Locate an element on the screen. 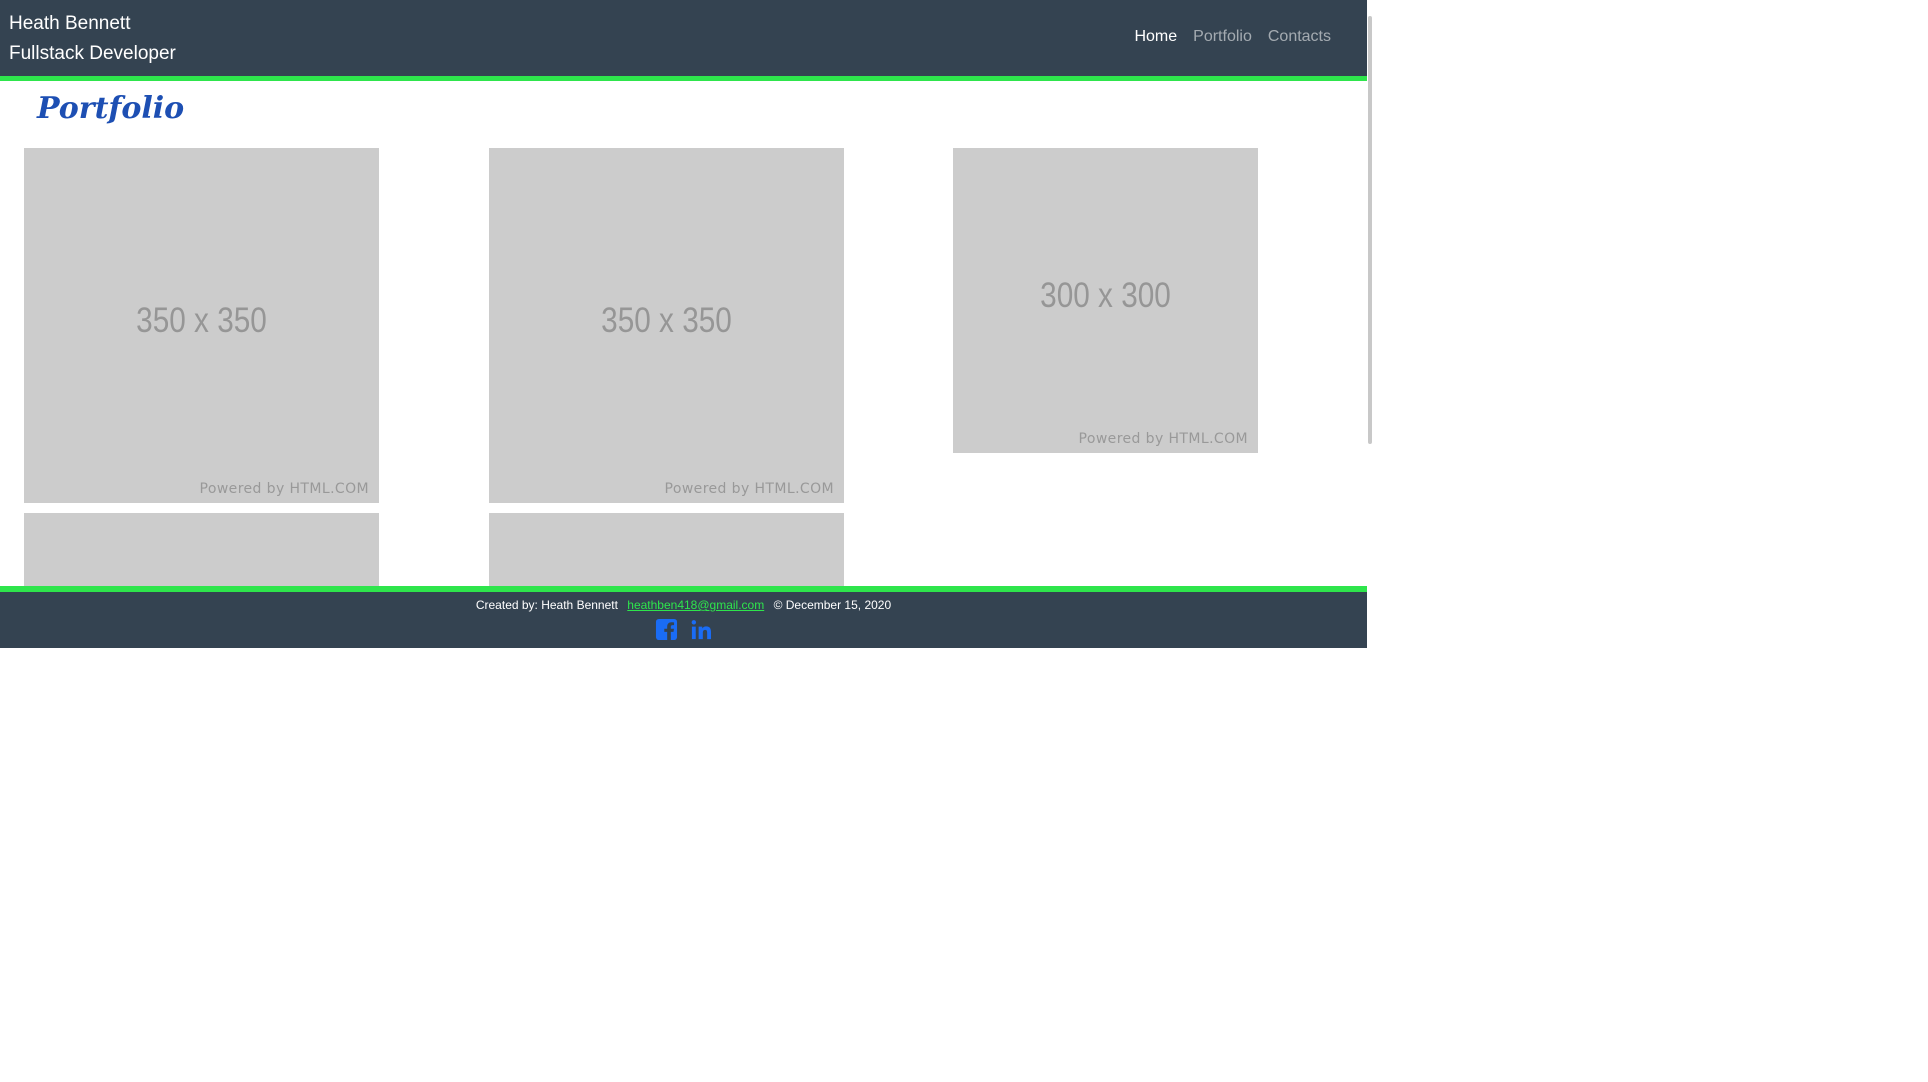 Image resolution: width=1928 pixels, height=1082 pixels. brand-name: Heath Bennett is located at coordinates (70, 23).